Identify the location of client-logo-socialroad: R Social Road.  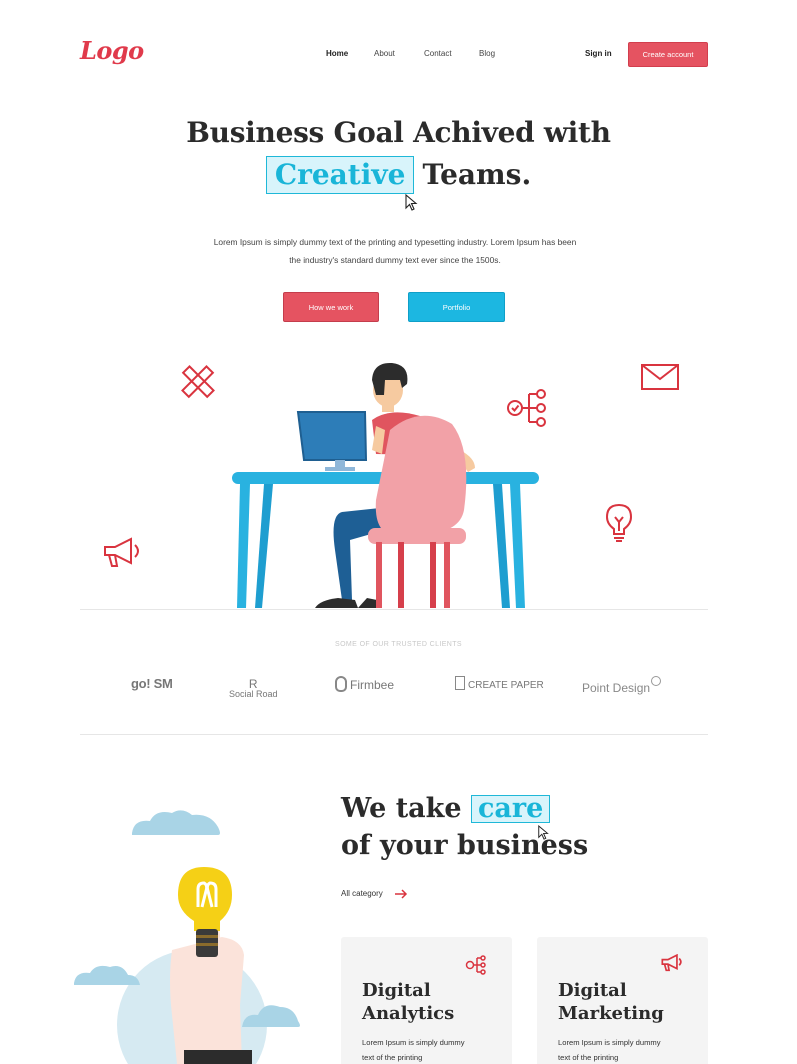
(253, 688).